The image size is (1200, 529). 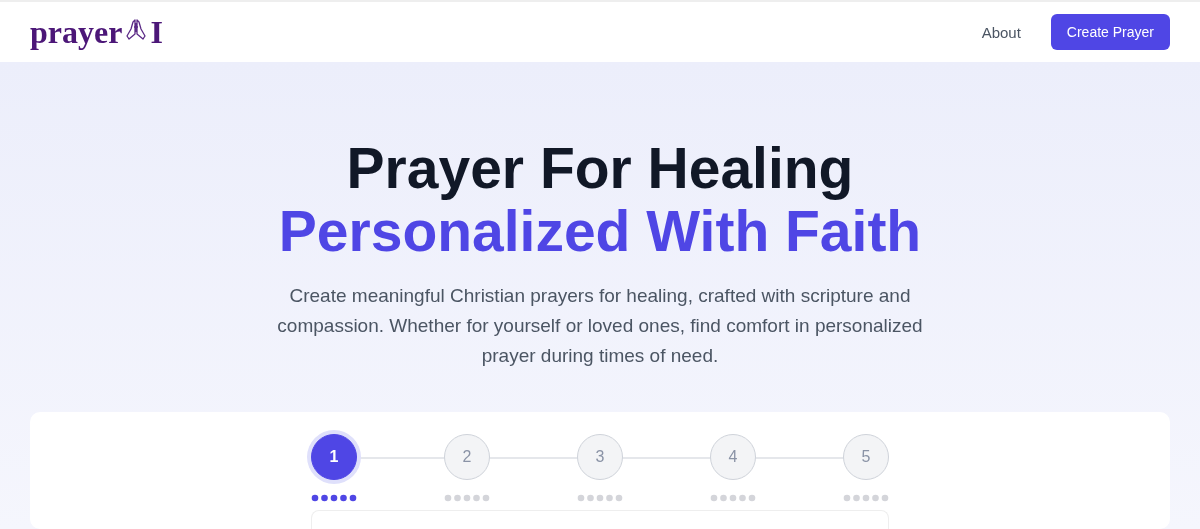 What do you see at coordinates (600, 231) in the screenshot?
I see `hero-subtitle: Personalized With Faith` at bounding box center [600, 231].